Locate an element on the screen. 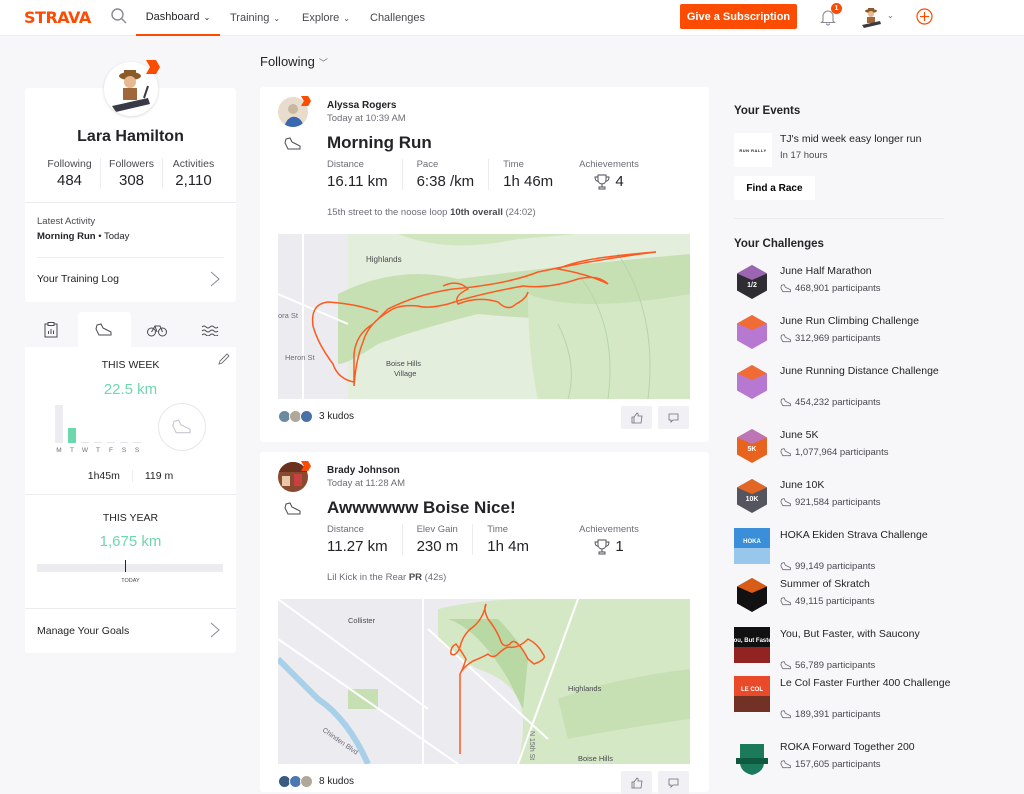 The image size is (1024, 794). latest-activity: Morning Run • Today is located at coordinates (83, 236).